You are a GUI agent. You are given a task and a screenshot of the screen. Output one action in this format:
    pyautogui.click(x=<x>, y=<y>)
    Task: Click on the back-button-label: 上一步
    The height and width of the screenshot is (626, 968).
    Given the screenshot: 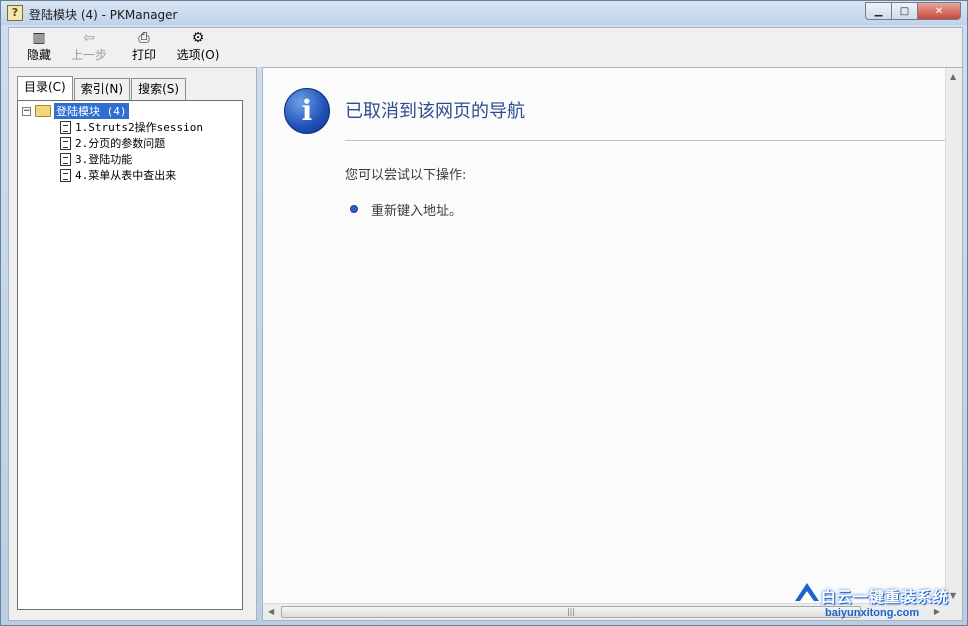 What is the action you would take?
    pyautogui.click(x=88, y=55)
    